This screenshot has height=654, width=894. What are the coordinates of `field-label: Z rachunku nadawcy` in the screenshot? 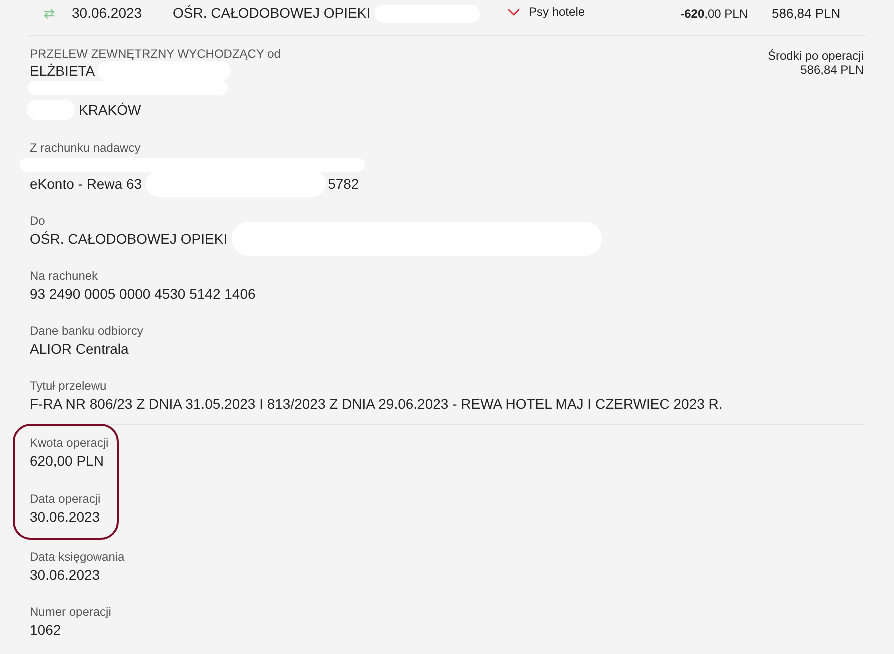 It's located at (85, 148).